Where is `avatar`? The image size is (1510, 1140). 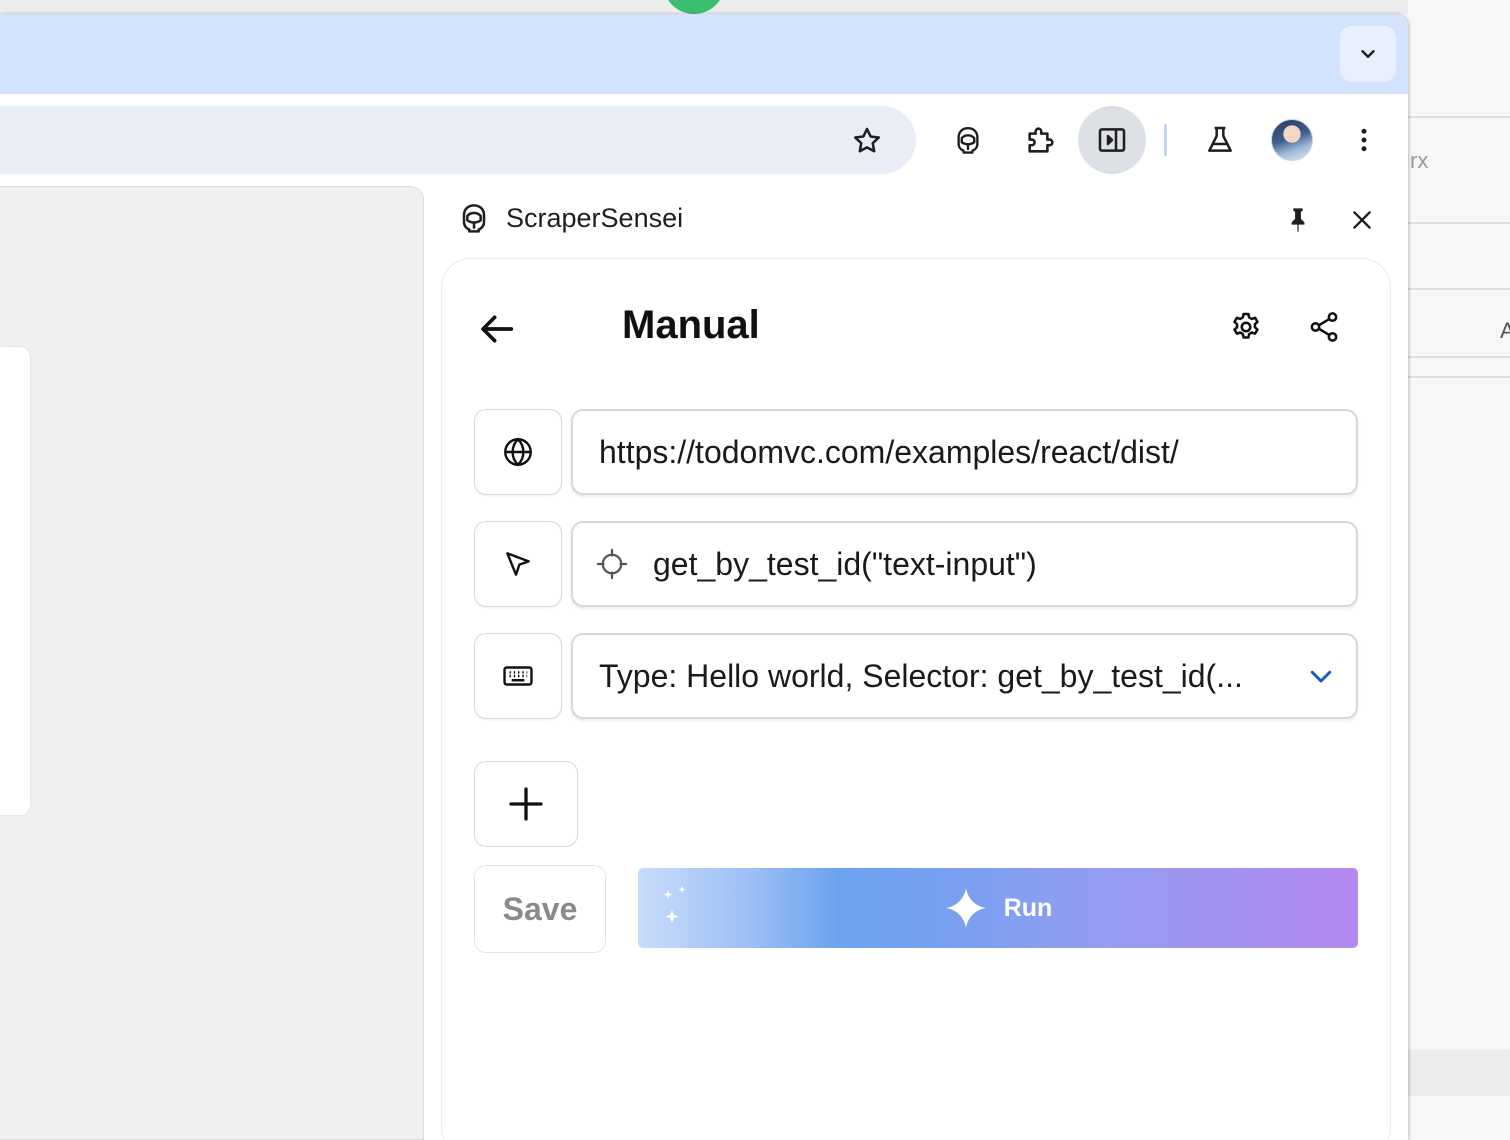
avatar is located at coordinates (1292, 140).